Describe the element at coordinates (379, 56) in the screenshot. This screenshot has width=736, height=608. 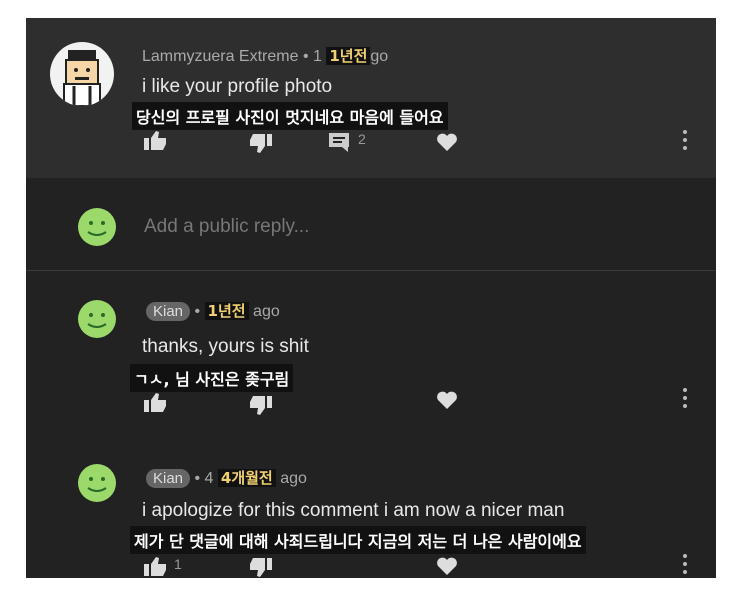
I see `time-suffix: go` at that location.